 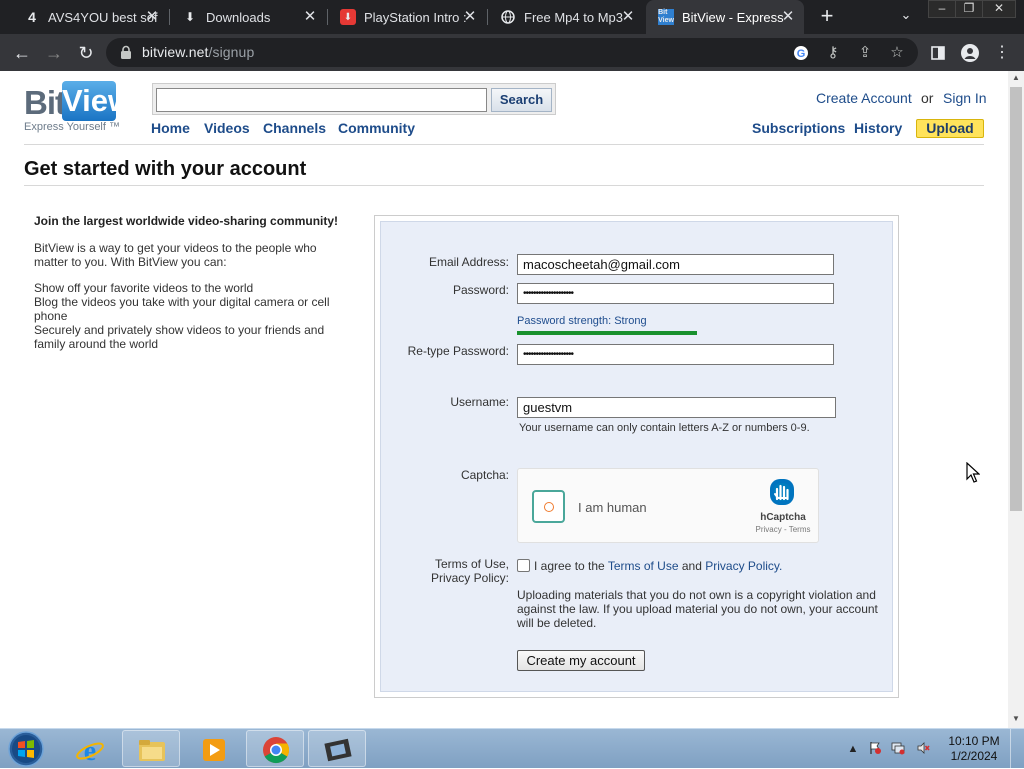 What do you see at coordinates (97, 101) in the screenshot?
I see `logo-view-text: View` at bounding box center [97, 101].